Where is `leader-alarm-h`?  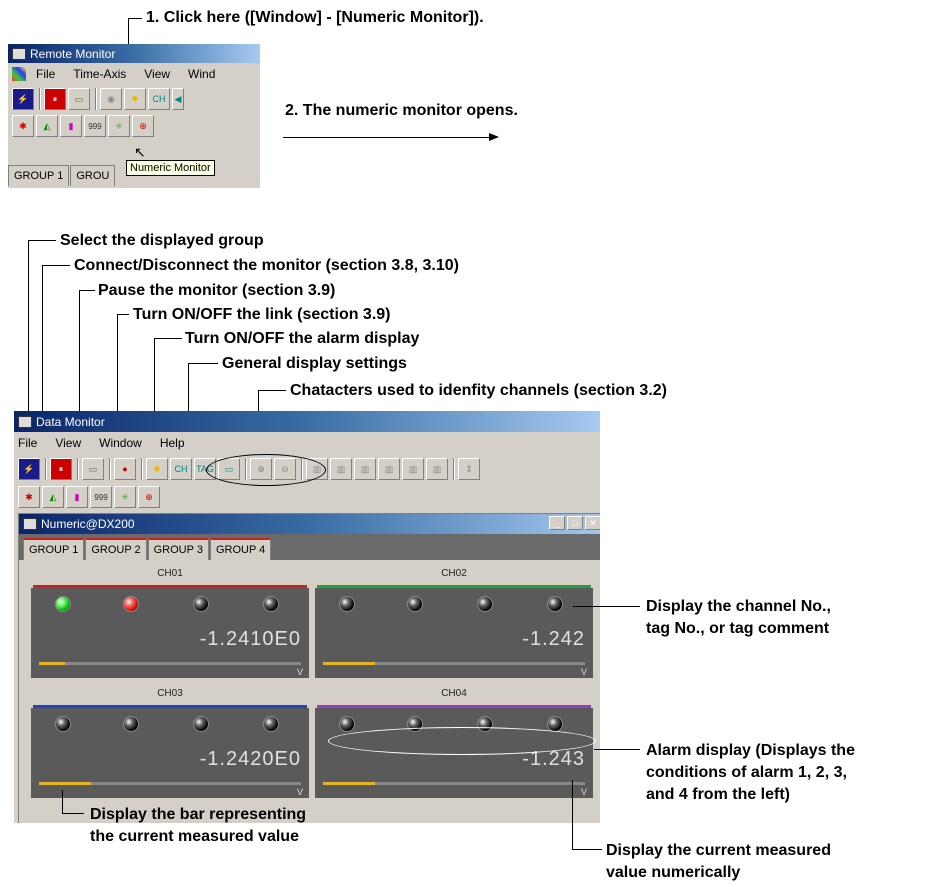
leader-alarm-h is located at coordinates (168, 338).